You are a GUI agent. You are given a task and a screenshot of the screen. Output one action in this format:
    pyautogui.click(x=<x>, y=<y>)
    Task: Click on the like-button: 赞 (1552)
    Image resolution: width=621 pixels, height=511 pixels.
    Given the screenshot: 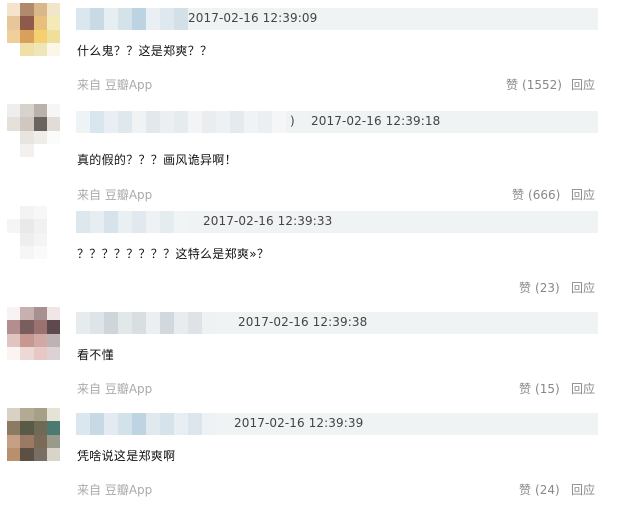 What is the action you would take?
    pyautogui.click(x=534, y=84)
    